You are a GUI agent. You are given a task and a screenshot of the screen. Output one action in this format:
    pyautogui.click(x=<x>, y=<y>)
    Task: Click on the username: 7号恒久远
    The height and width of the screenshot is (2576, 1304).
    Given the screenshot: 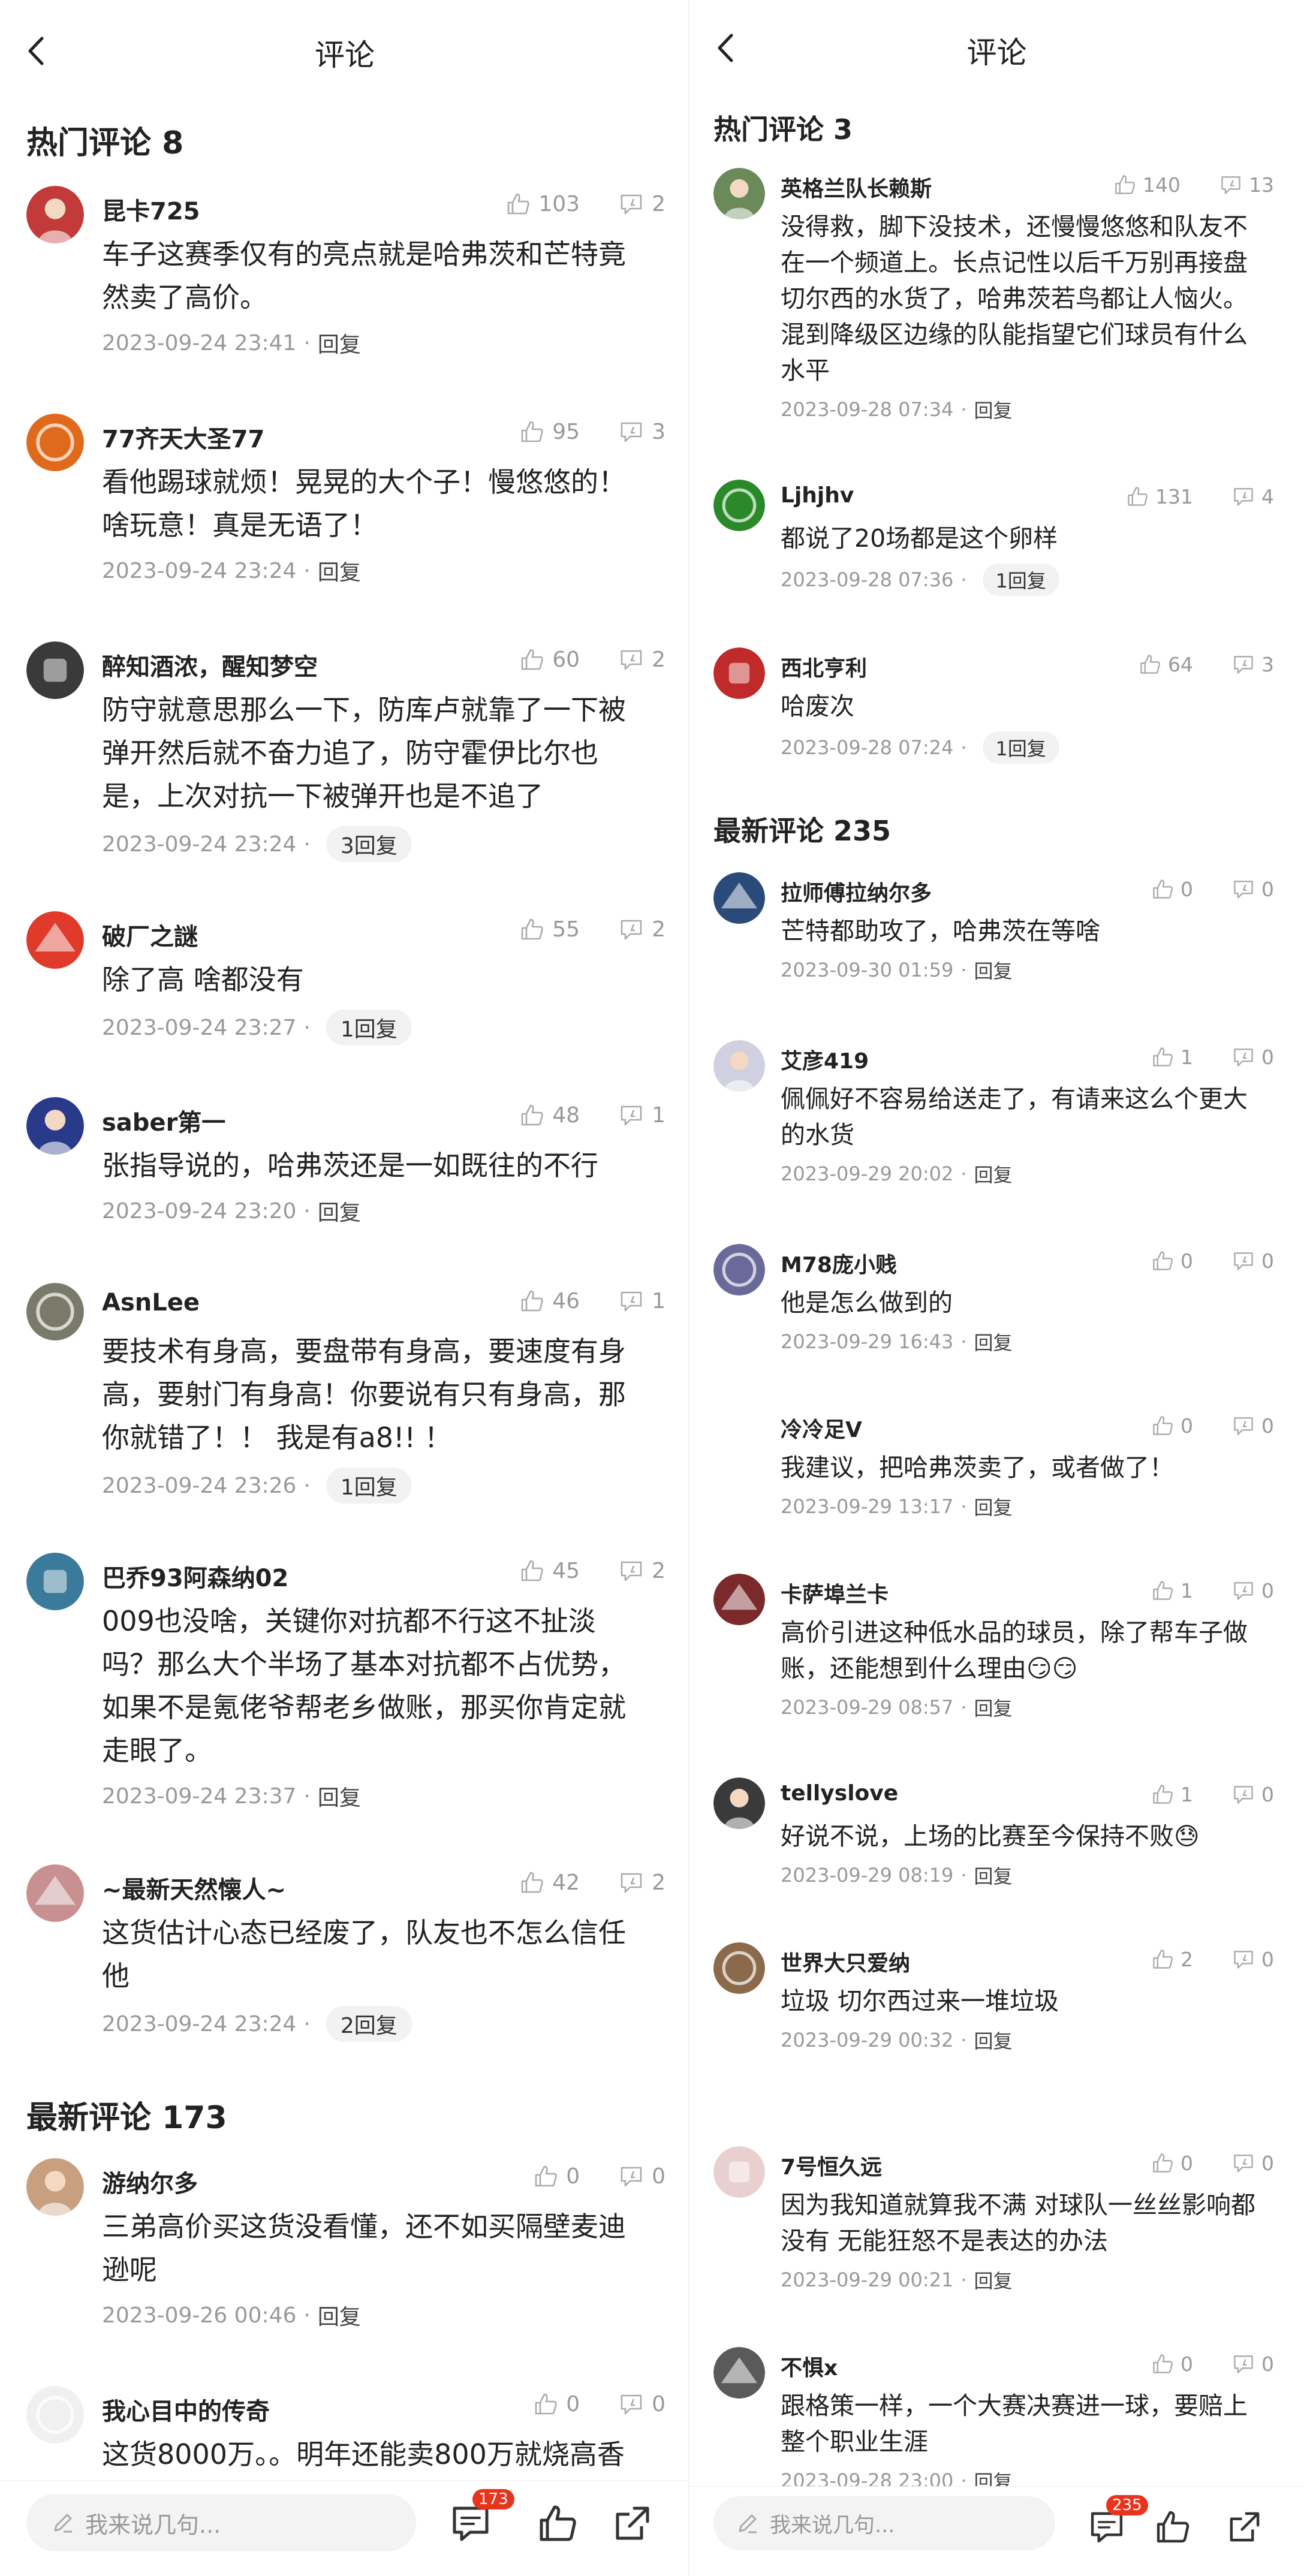 What is the action you would take?
    pyautogui.click(x=831, y=2165)
    